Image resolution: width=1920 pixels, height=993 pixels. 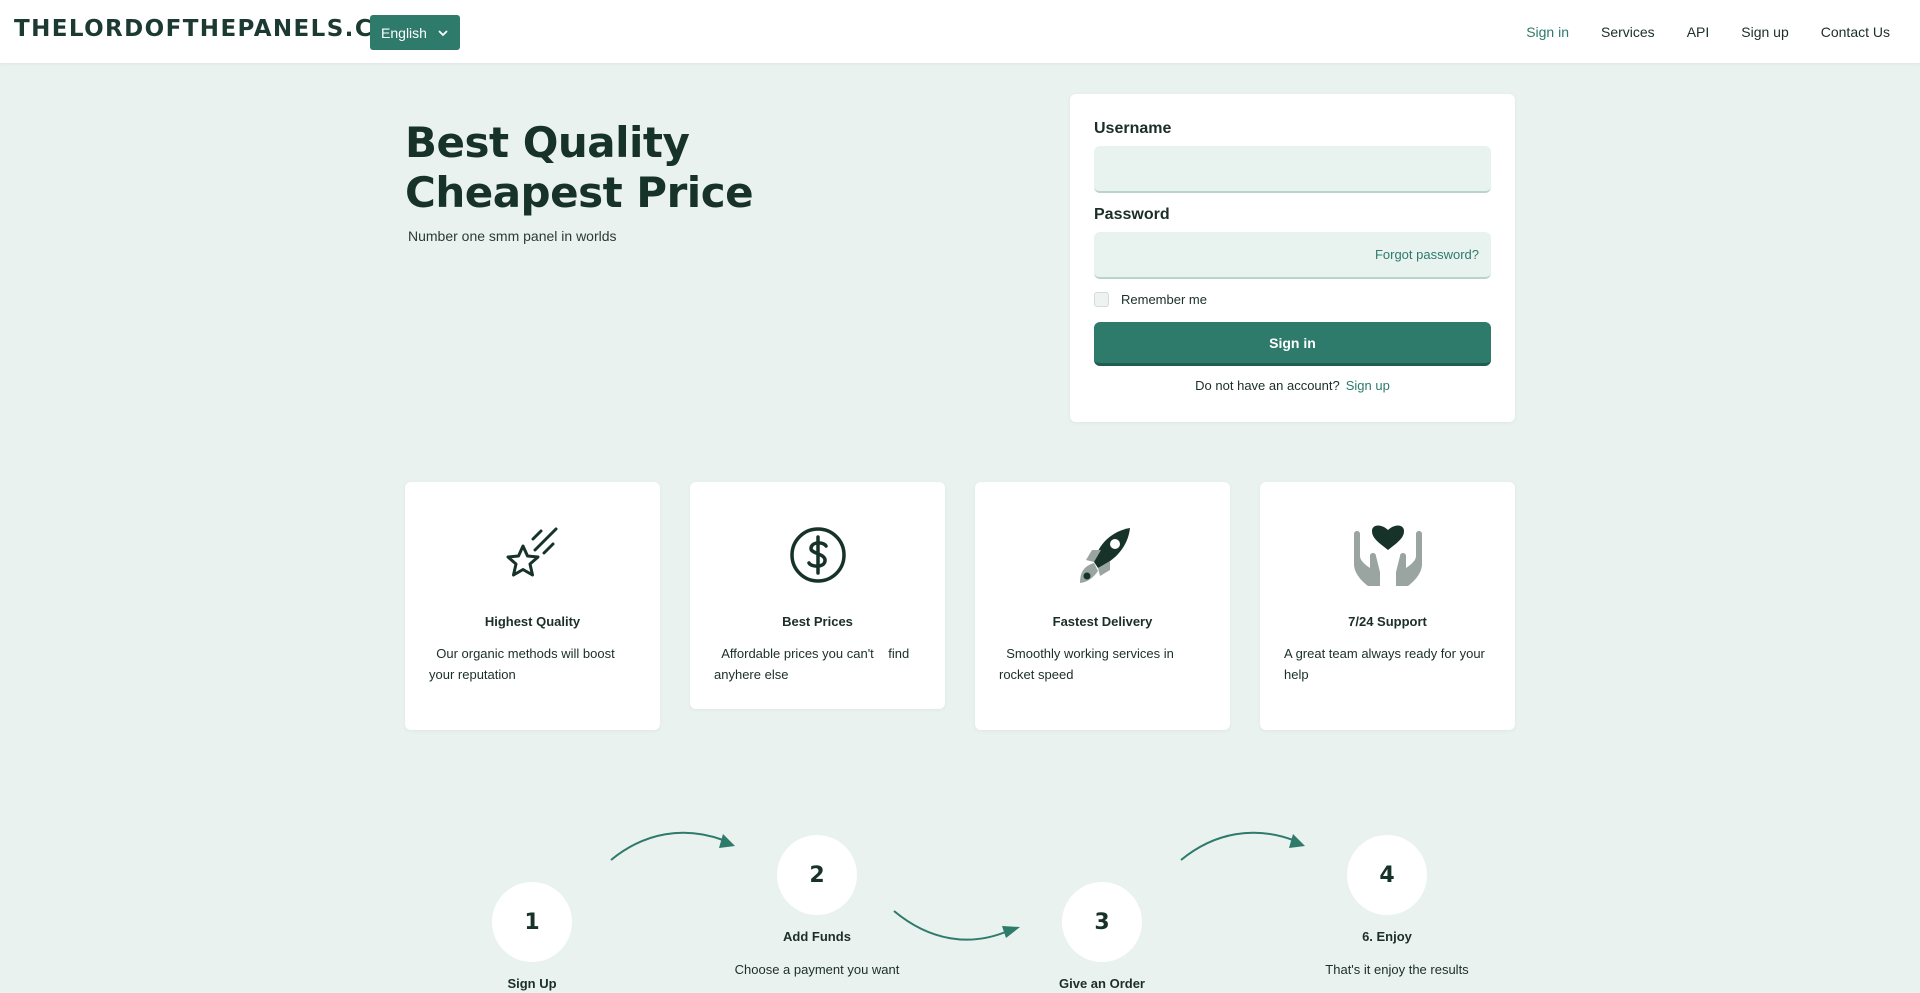 I want to click on step-desc: That's it enjoy the results, so click(x=1397, y=969).